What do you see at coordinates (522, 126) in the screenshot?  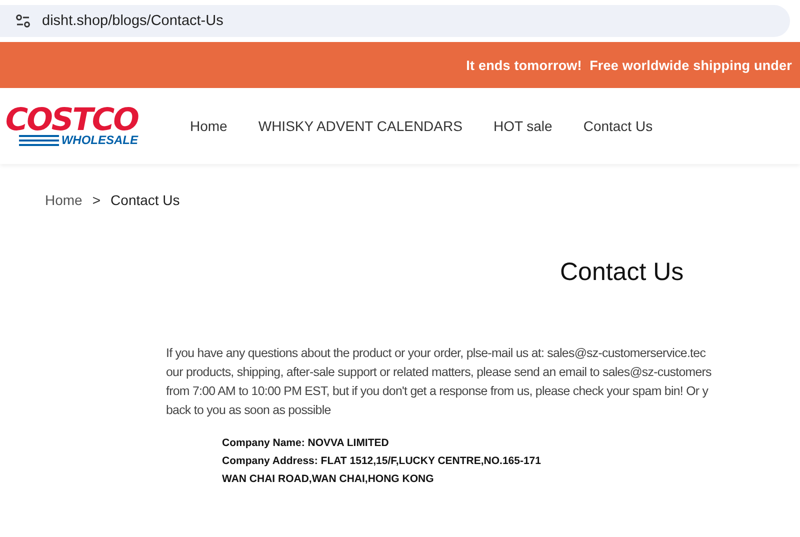 I see `nav-link: HOT sale` at bounding box center [522, 126].